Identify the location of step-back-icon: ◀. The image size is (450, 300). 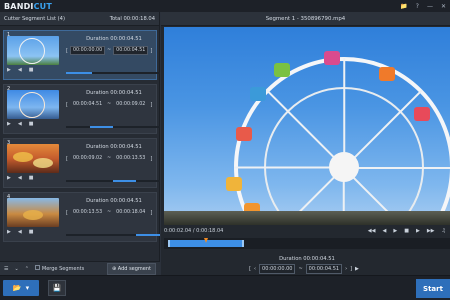
(385, 231).